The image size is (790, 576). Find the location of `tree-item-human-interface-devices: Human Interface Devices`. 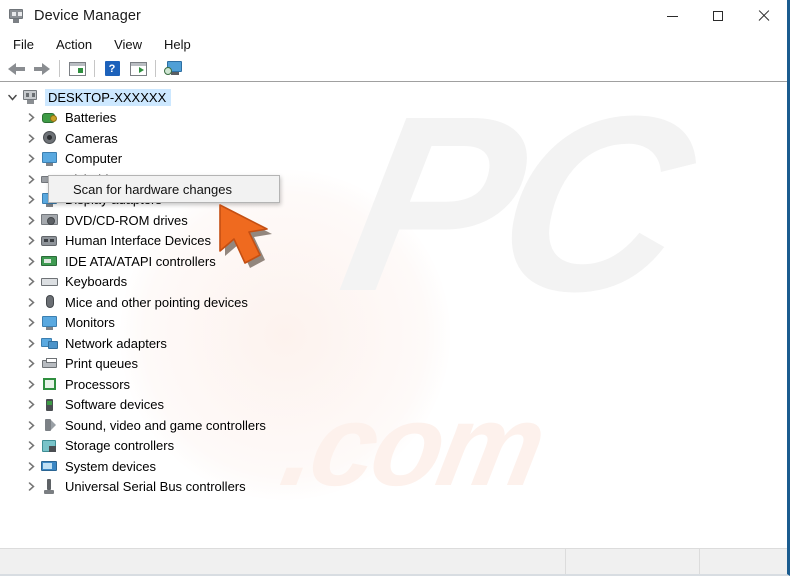

tree-item-human-interface-devices: Human Interface Devices is located at coordinates (393, 241).